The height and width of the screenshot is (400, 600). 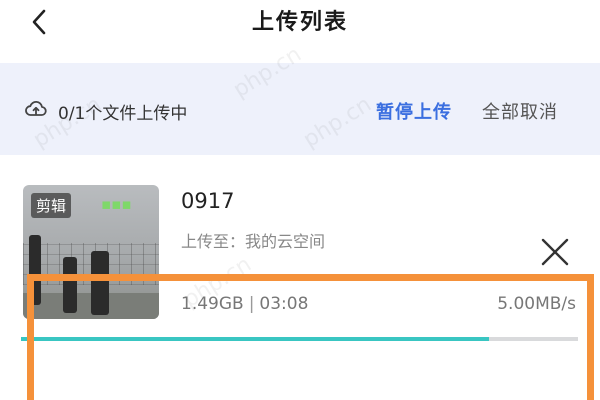 I want to click on upload-speed: 5.00MB/s, so click(x=536, y=304).